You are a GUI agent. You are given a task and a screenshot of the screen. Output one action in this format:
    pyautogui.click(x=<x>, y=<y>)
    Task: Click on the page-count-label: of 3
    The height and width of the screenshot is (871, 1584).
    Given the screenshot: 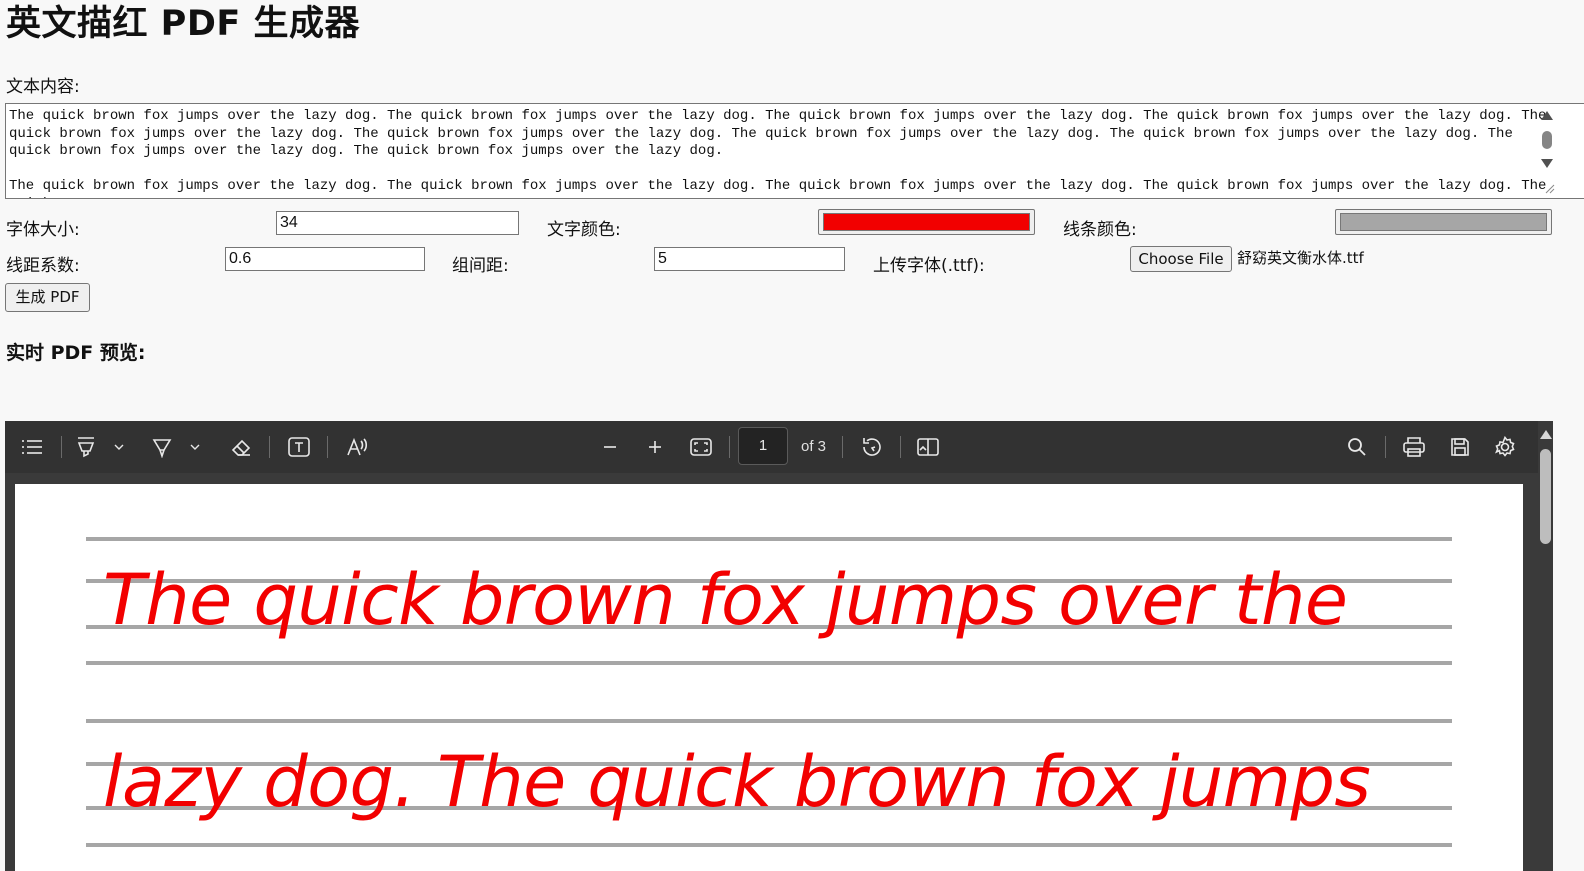 What is the action you would take?
    pyautogui.click(x=814, y=446)
    